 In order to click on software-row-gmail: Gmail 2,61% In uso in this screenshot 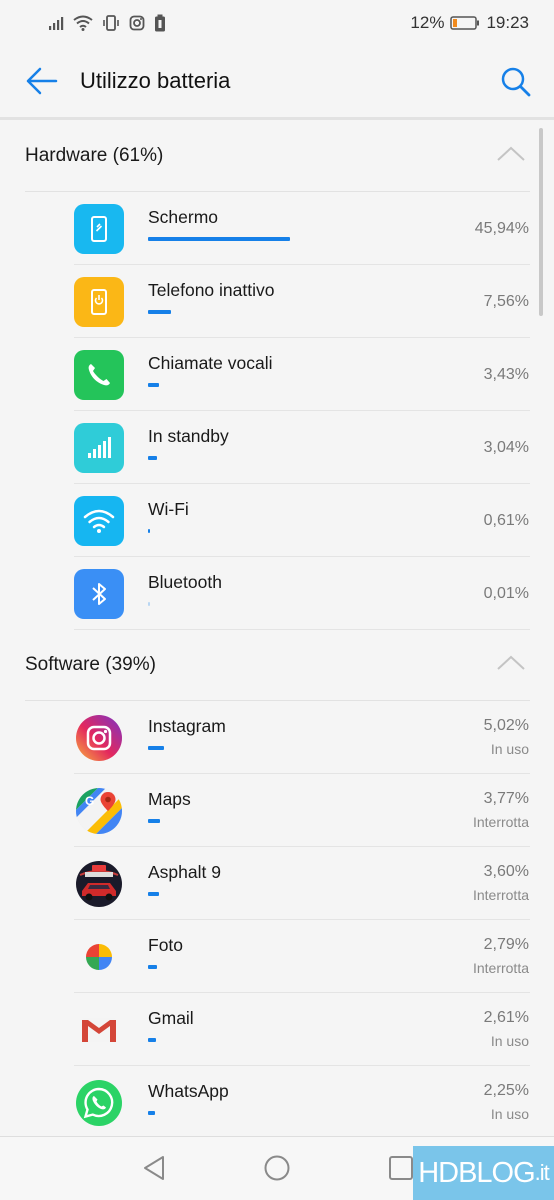, I will do `click(277, 1029)`.